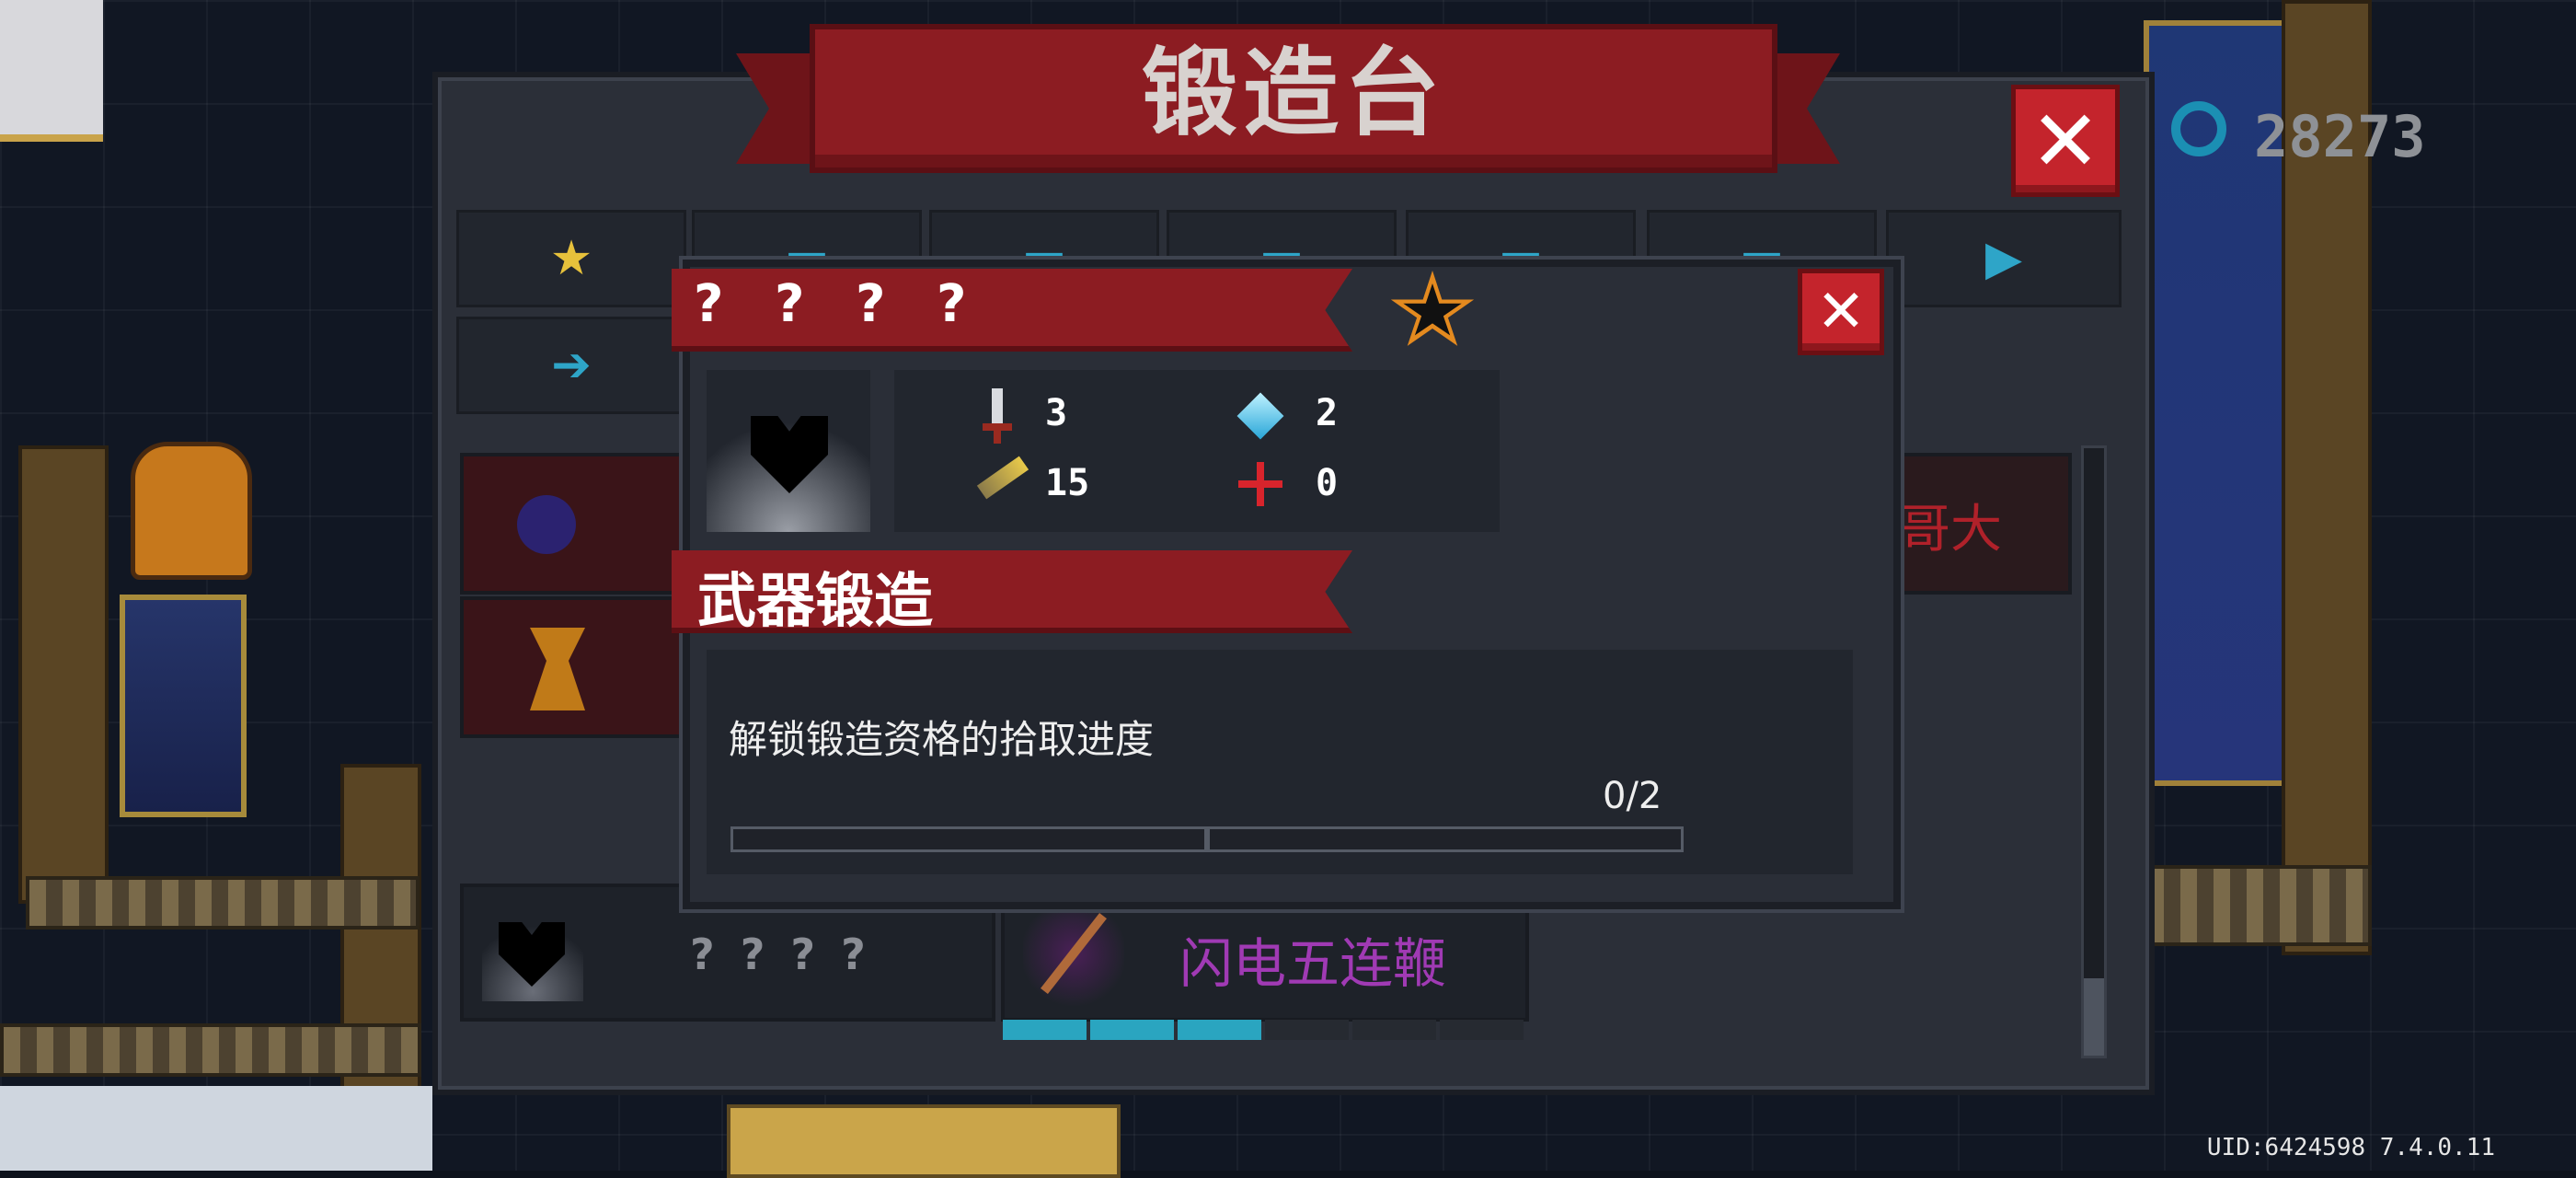 The image size is (2576, 1178). Describe the element at coordinates (1197, 451) in the screenshot. I see `weapon-stats-panel: 3 2 15 0` at that location.